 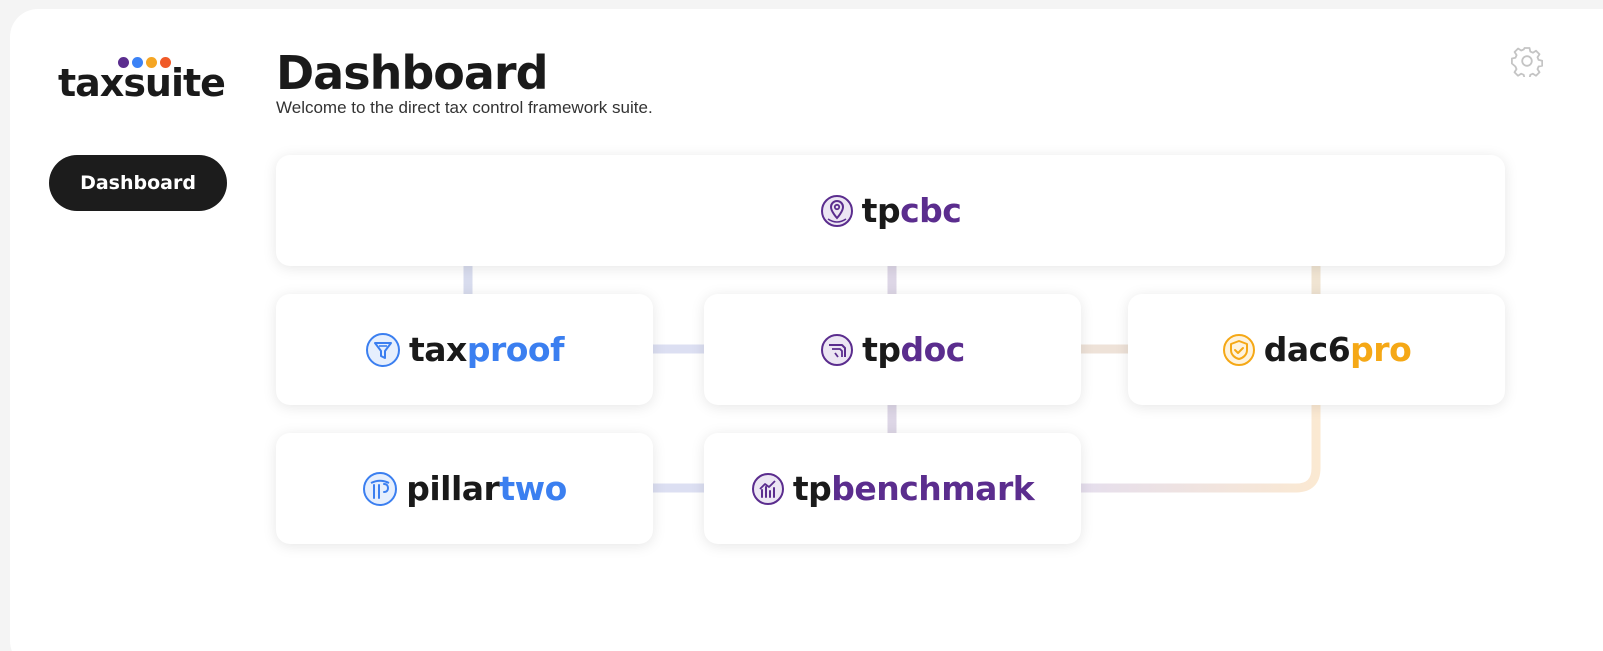 I want to click on globe-pin-icon, so click(x=837, y=211).